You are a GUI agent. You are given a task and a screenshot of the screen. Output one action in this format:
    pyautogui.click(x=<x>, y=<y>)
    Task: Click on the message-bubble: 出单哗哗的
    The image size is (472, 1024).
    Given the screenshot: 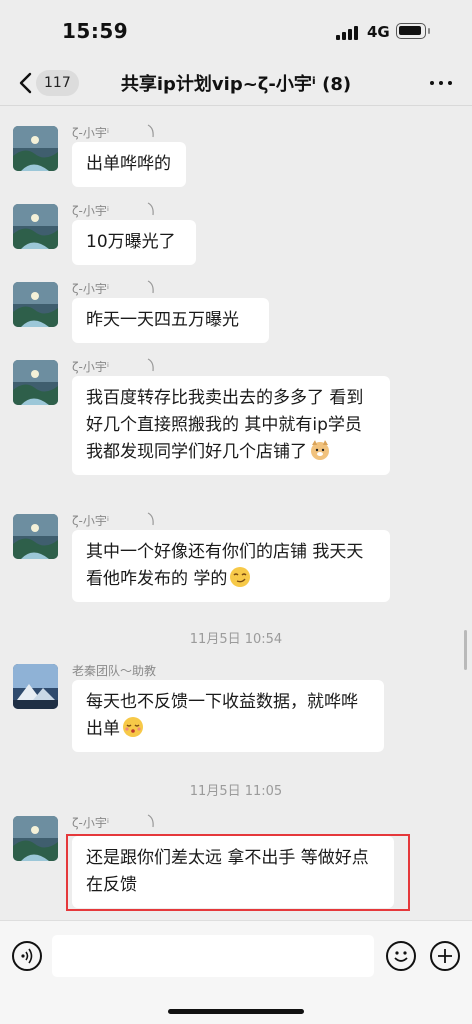 What is the action you would take?
    pyautogui.click(x=129, y=164)
    